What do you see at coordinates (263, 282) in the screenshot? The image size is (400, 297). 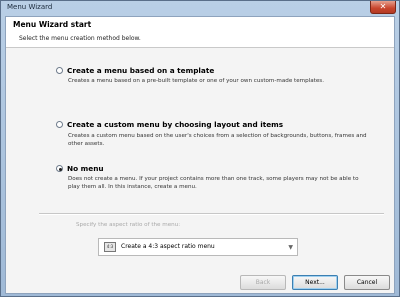 I see `back-button: Back` at bounding box center [263, 282].